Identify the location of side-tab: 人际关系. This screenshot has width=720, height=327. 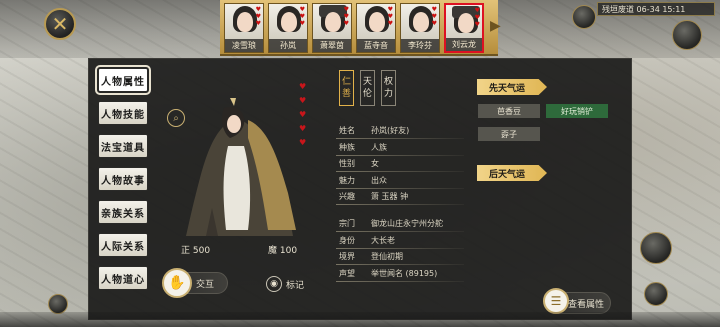
(123, 245).